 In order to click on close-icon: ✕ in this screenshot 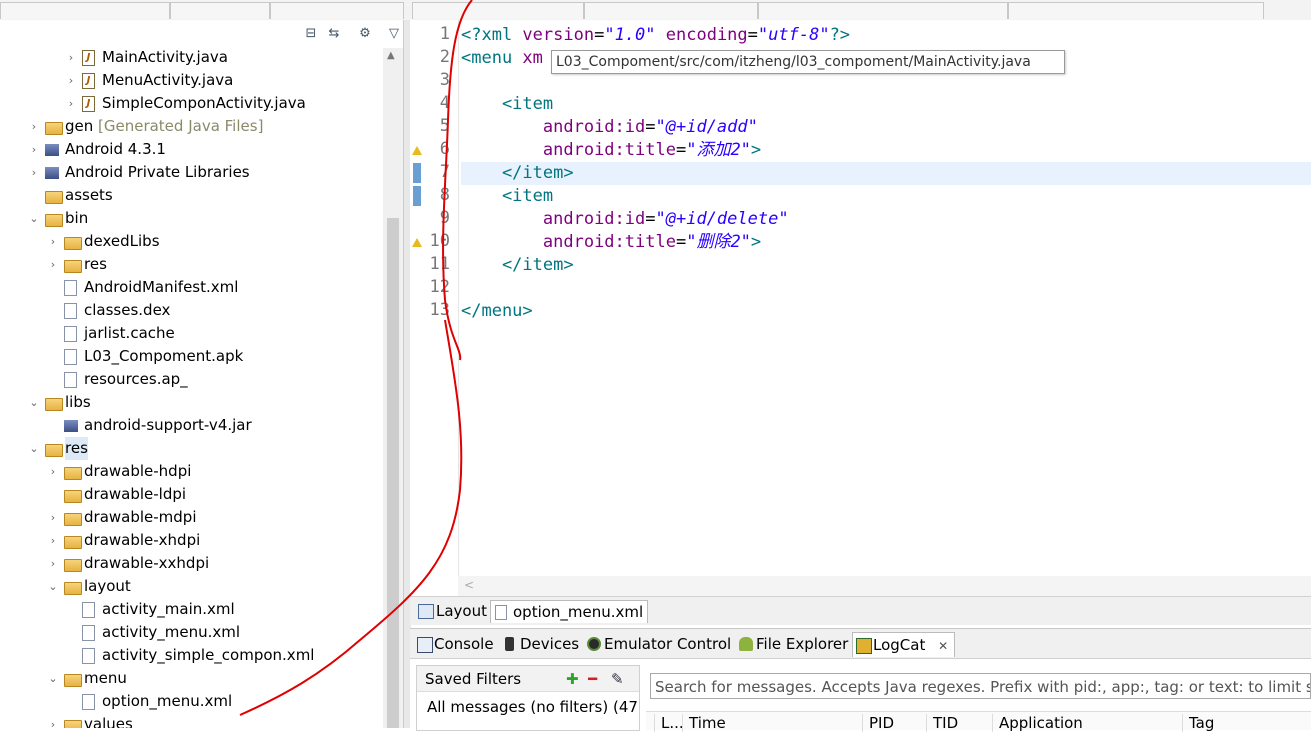, I will do `click(943, 646)`.